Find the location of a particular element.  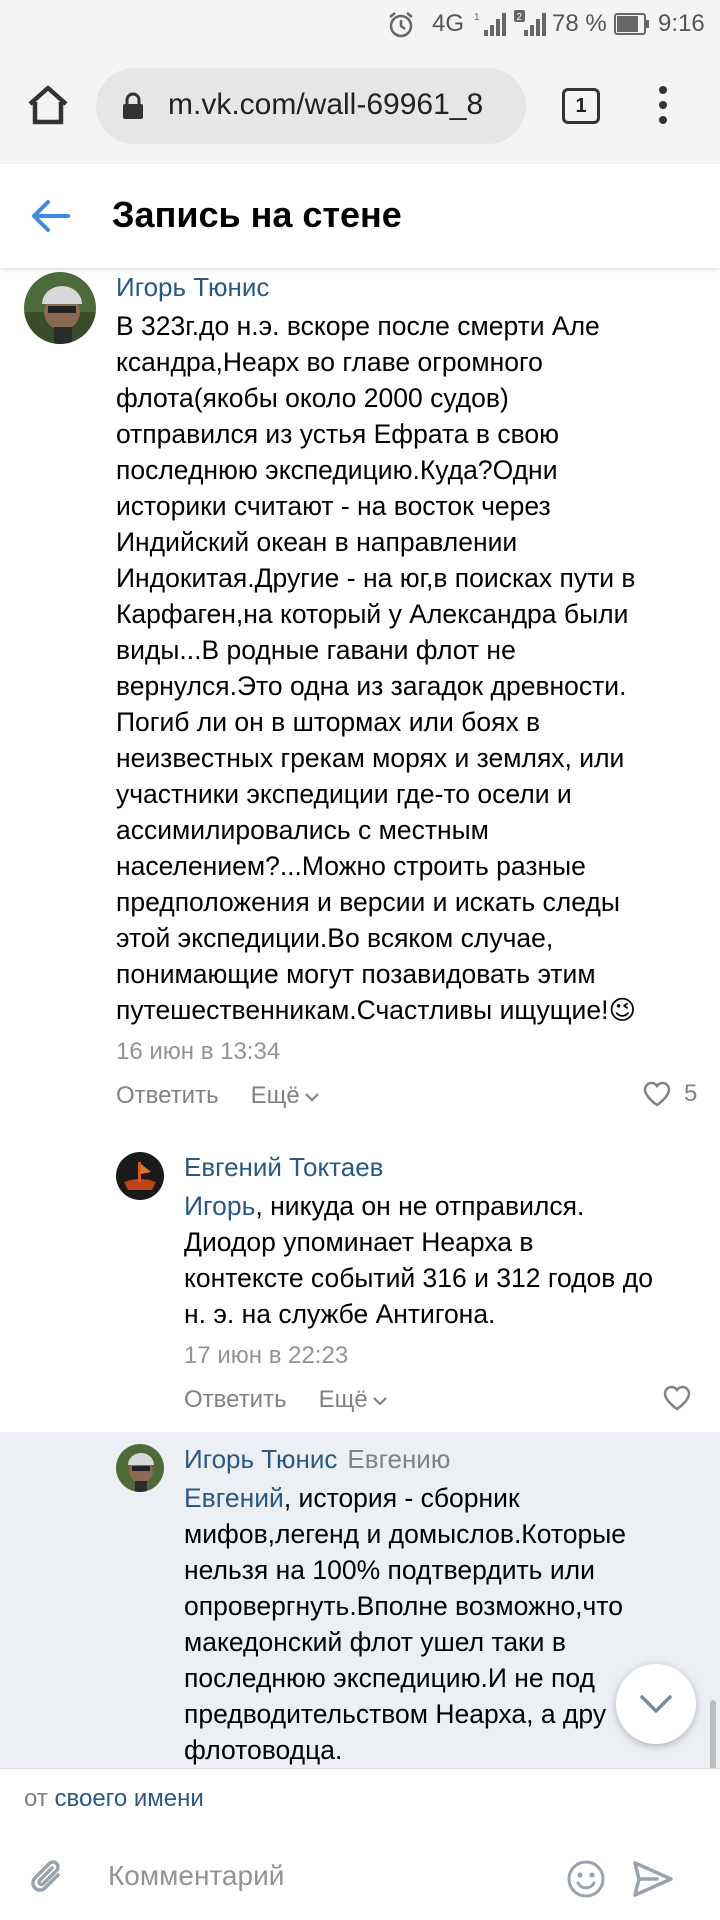

mention-link: Игорь is located at coordinates (219, 1206).